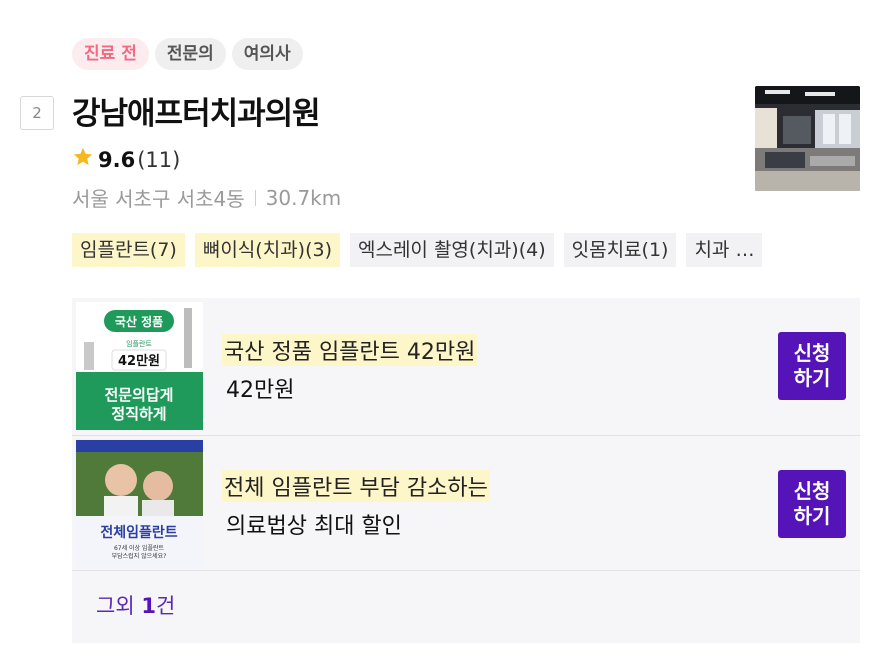 The image size is (879, 657). What do you see at coordinates (37, 113) in the screenshot?
I see `rank-number: 2` at bounding box center [37, 113].